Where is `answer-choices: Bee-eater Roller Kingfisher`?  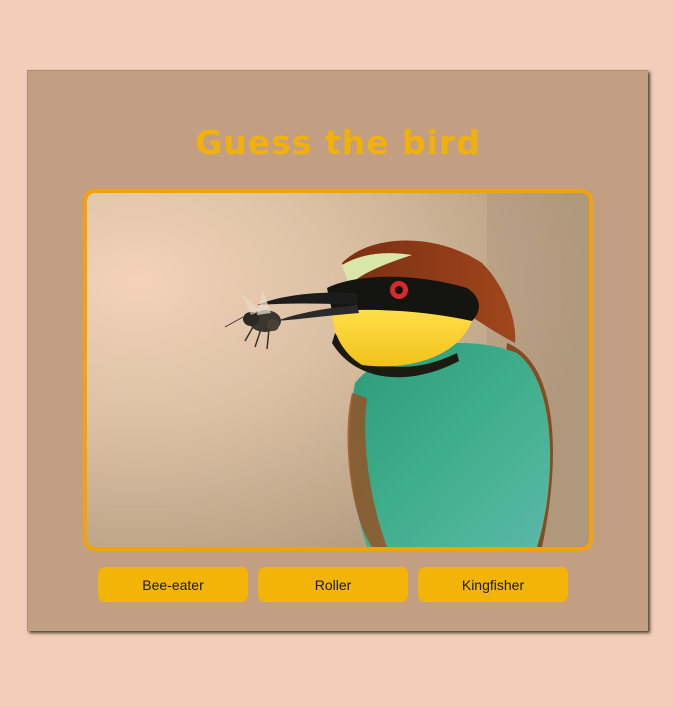 answer-choices: Bee-eater Roller Kingfisher is located at coordinates (338, 585).